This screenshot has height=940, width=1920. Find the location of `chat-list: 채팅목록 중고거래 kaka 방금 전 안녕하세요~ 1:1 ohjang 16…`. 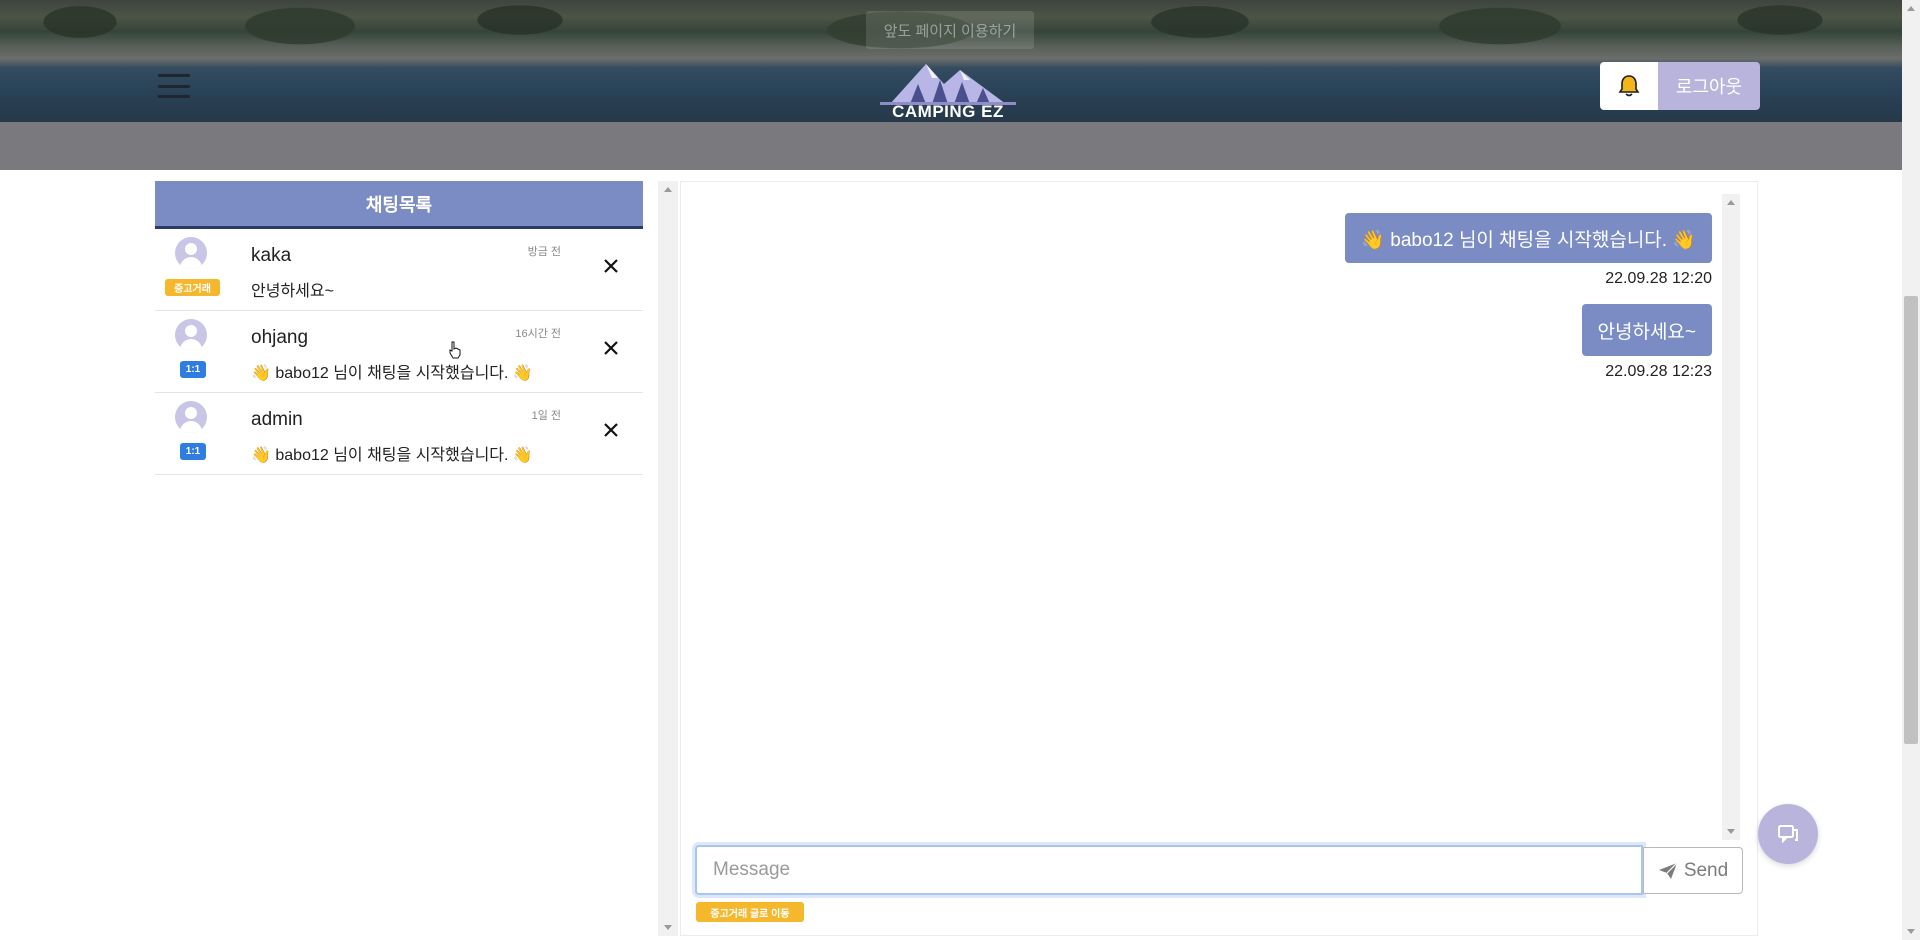

chat-list: 채팅목록 중고거래 kaka 방금 전 안녕하세요~ 1:1 ohjang 16… is located at coordinates (399, 331).